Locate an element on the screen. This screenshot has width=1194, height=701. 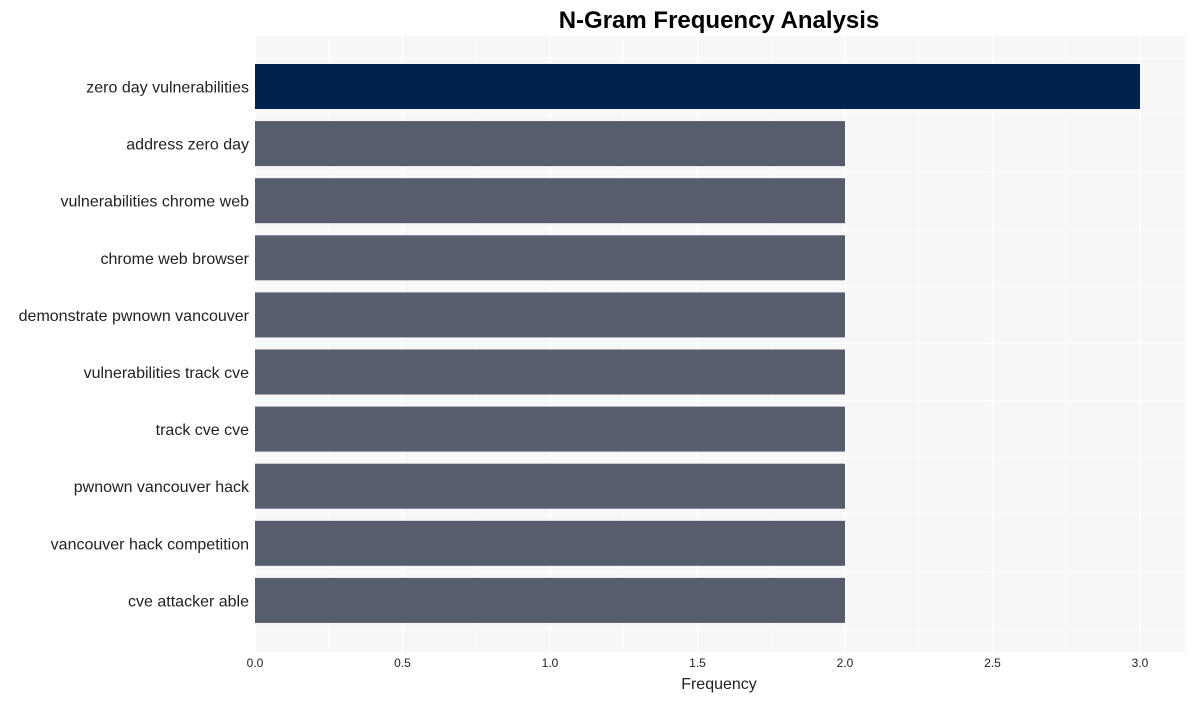
y-tick-label: vancouver hack competition is located at coordinates (150, 544).